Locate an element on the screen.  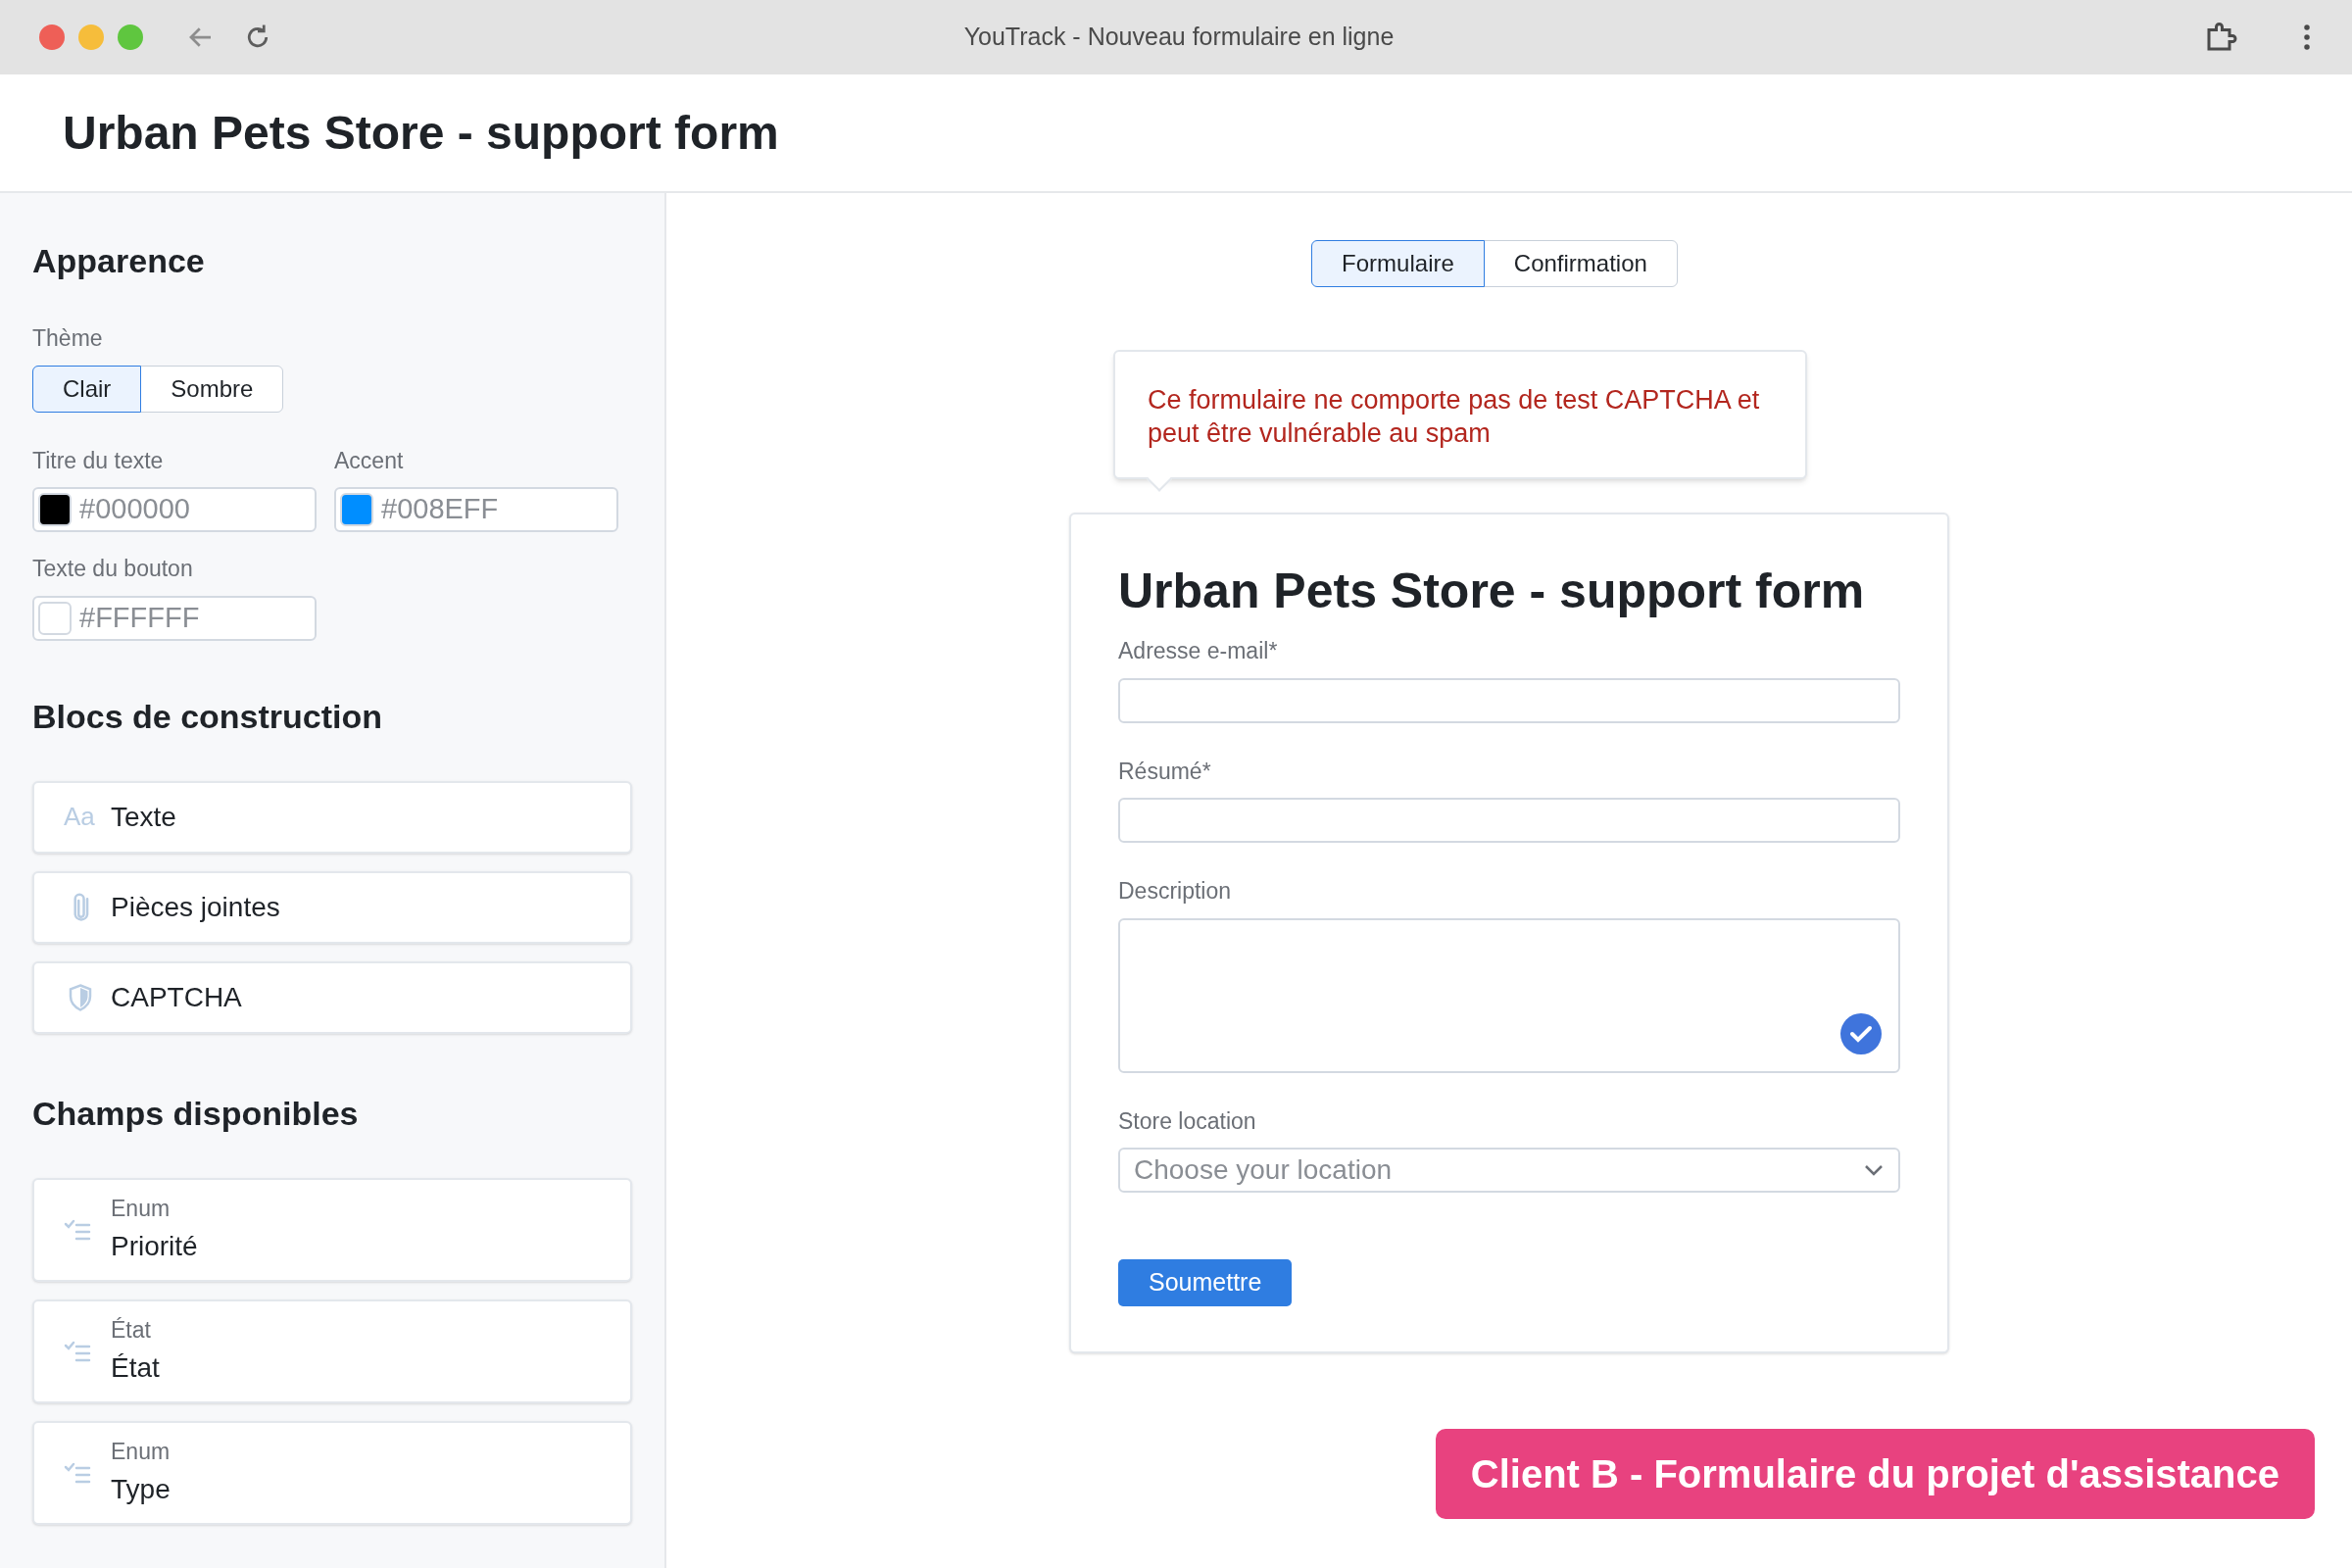
field-name: État is located at coordinates (135, 1367).